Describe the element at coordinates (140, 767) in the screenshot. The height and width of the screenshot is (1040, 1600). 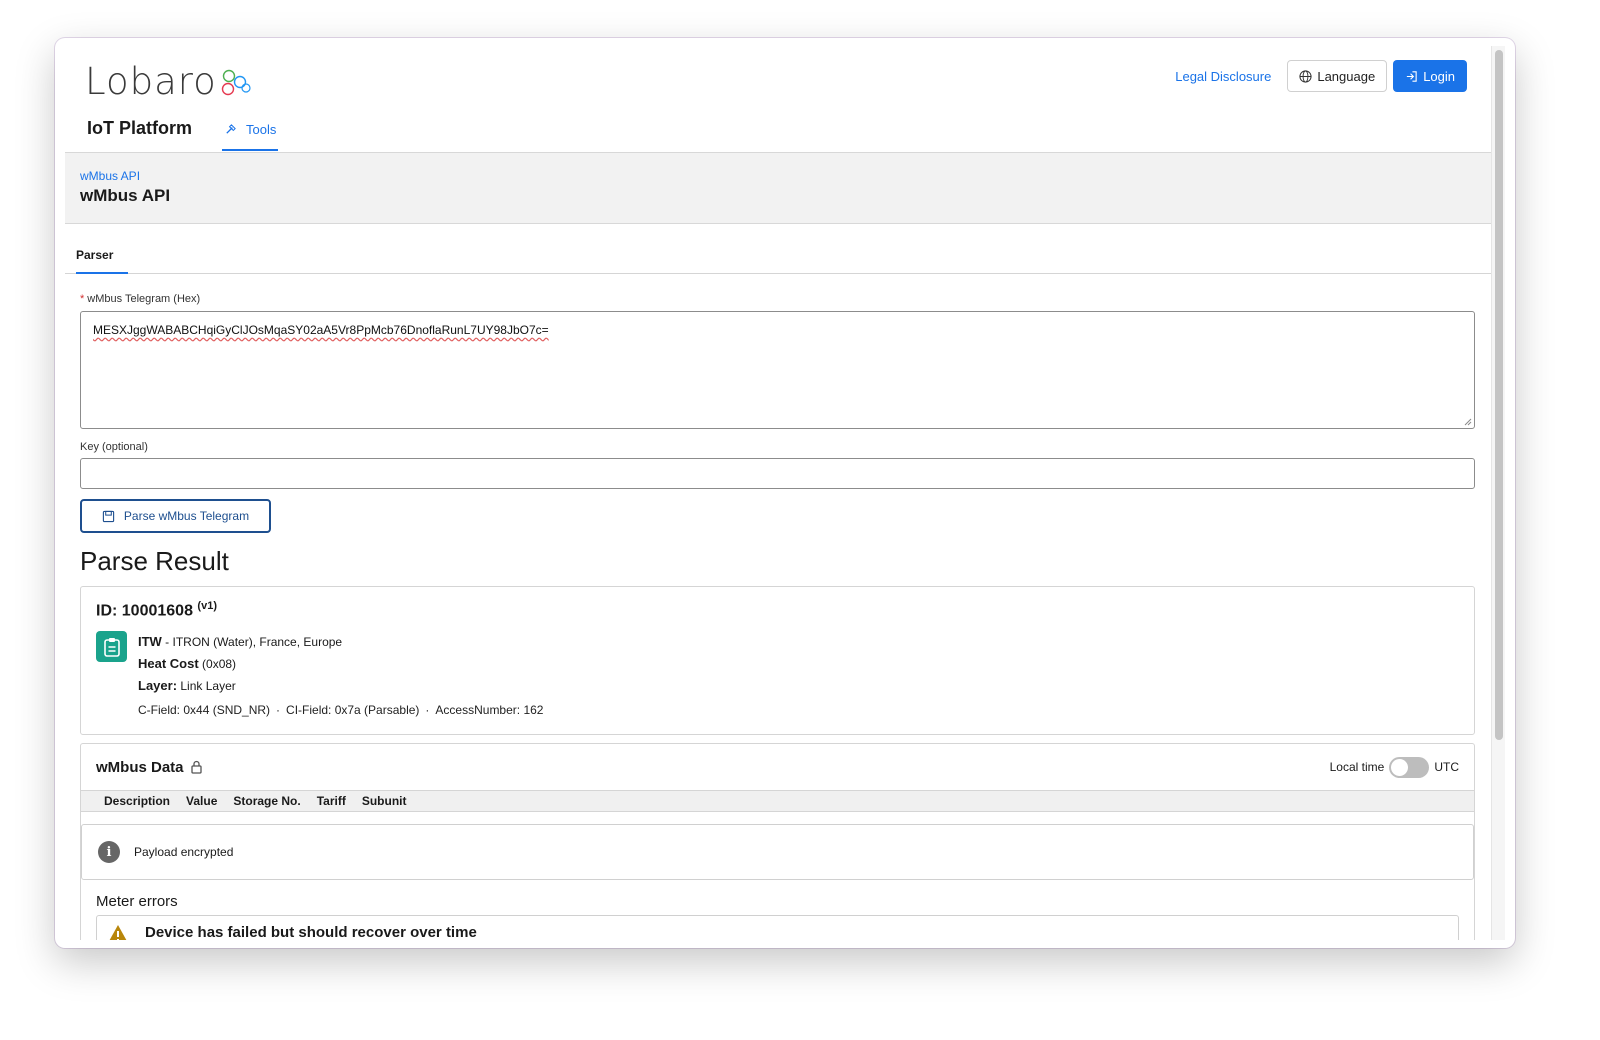
I see `data-title-text: wMbus Data` at that location.